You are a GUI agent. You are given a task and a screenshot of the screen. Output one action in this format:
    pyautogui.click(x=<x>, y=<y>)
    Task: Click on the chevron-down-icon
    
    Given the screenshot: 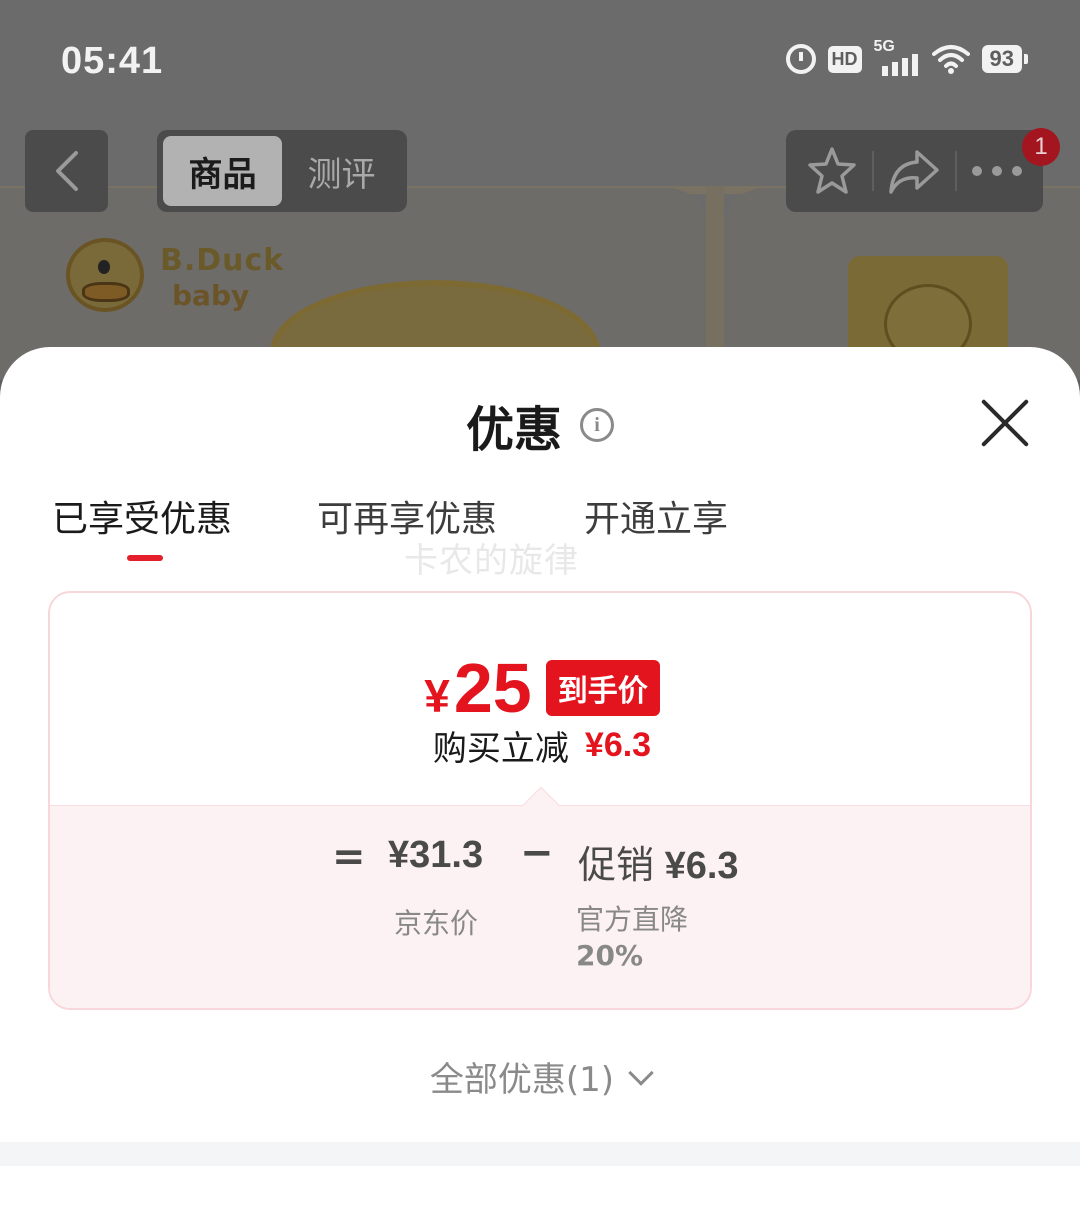 What is the action you would take?
    pyautogui.click(x=641, y=1072)
    